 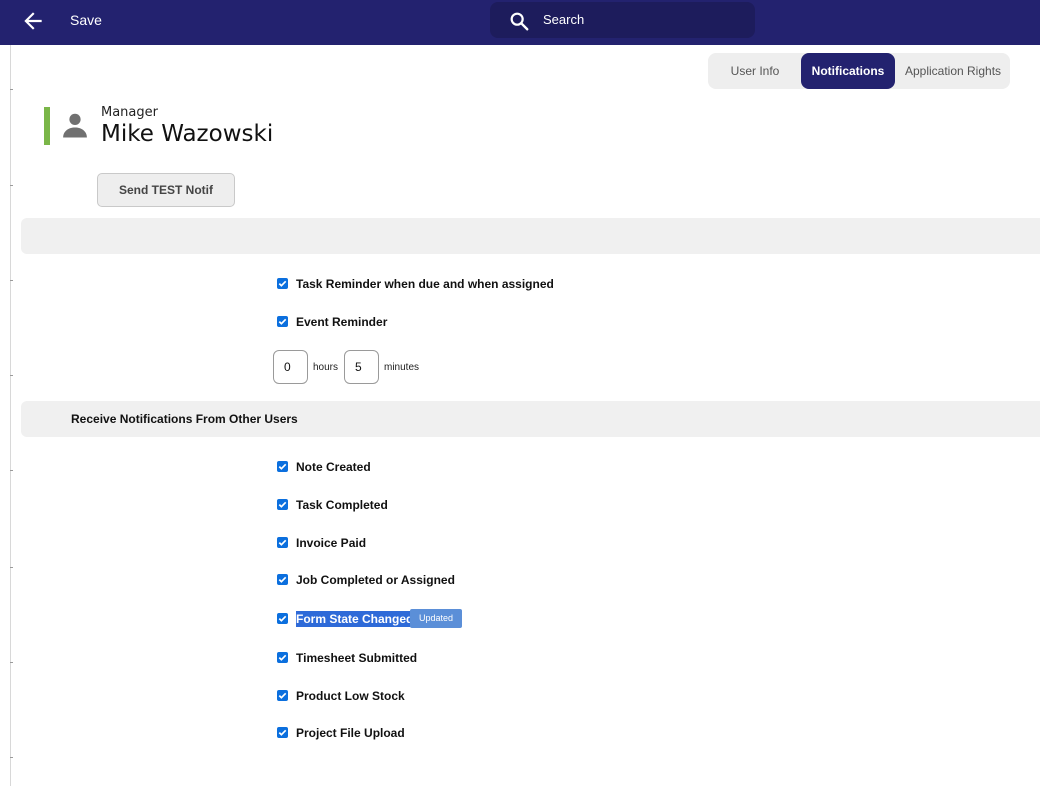 I want to click on search-input: Search, so click(x=622, y=20).